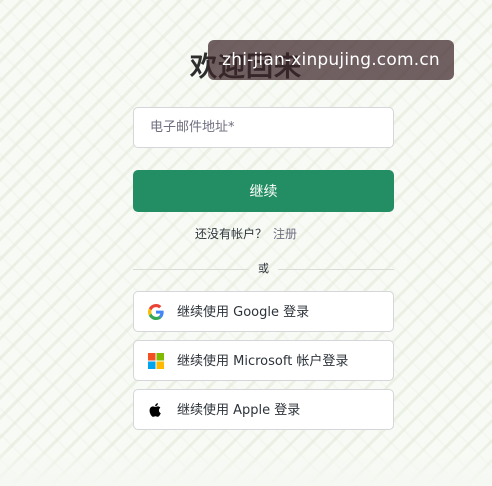 The height and width of the screenshot is (486, 492). What do you see at coordinates (263, 191) in the screenshot?
I see `continue-button: 继续` at bounding box center [263, 191].